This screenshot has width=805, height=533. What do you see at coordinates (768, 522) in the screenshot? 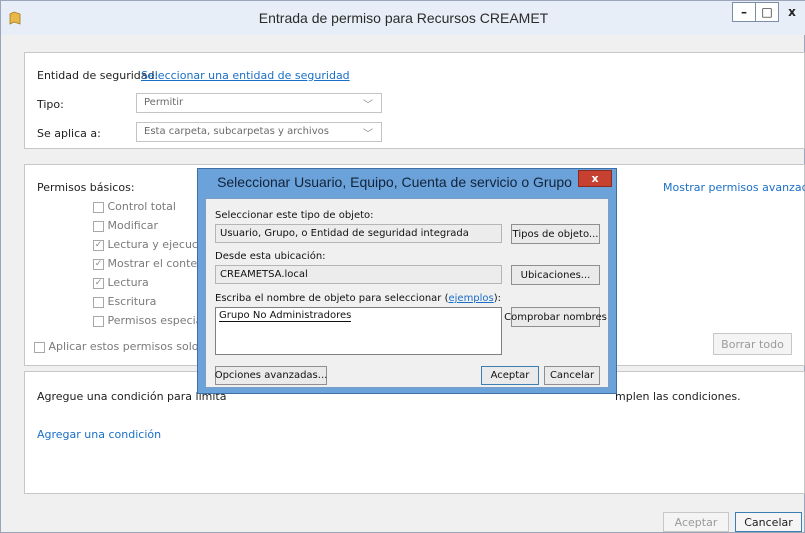
I see `cancel-button: Cancelar` at bounding box center [768, 522].